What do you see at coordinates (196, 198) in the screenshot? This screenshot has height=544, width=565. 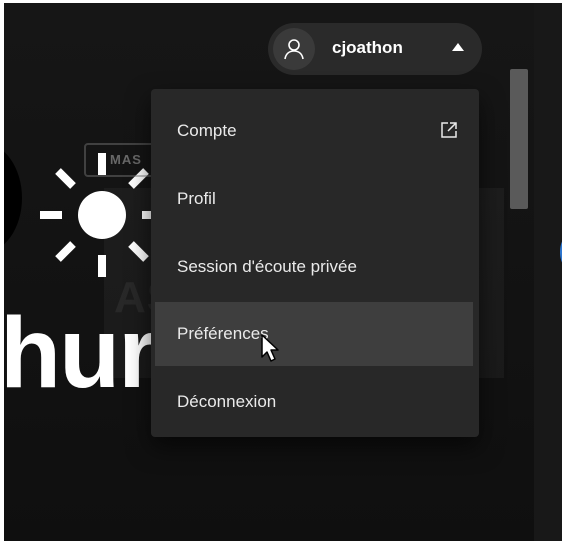 I see `menu-item-label: Profil` at bounding box center [196, 198].